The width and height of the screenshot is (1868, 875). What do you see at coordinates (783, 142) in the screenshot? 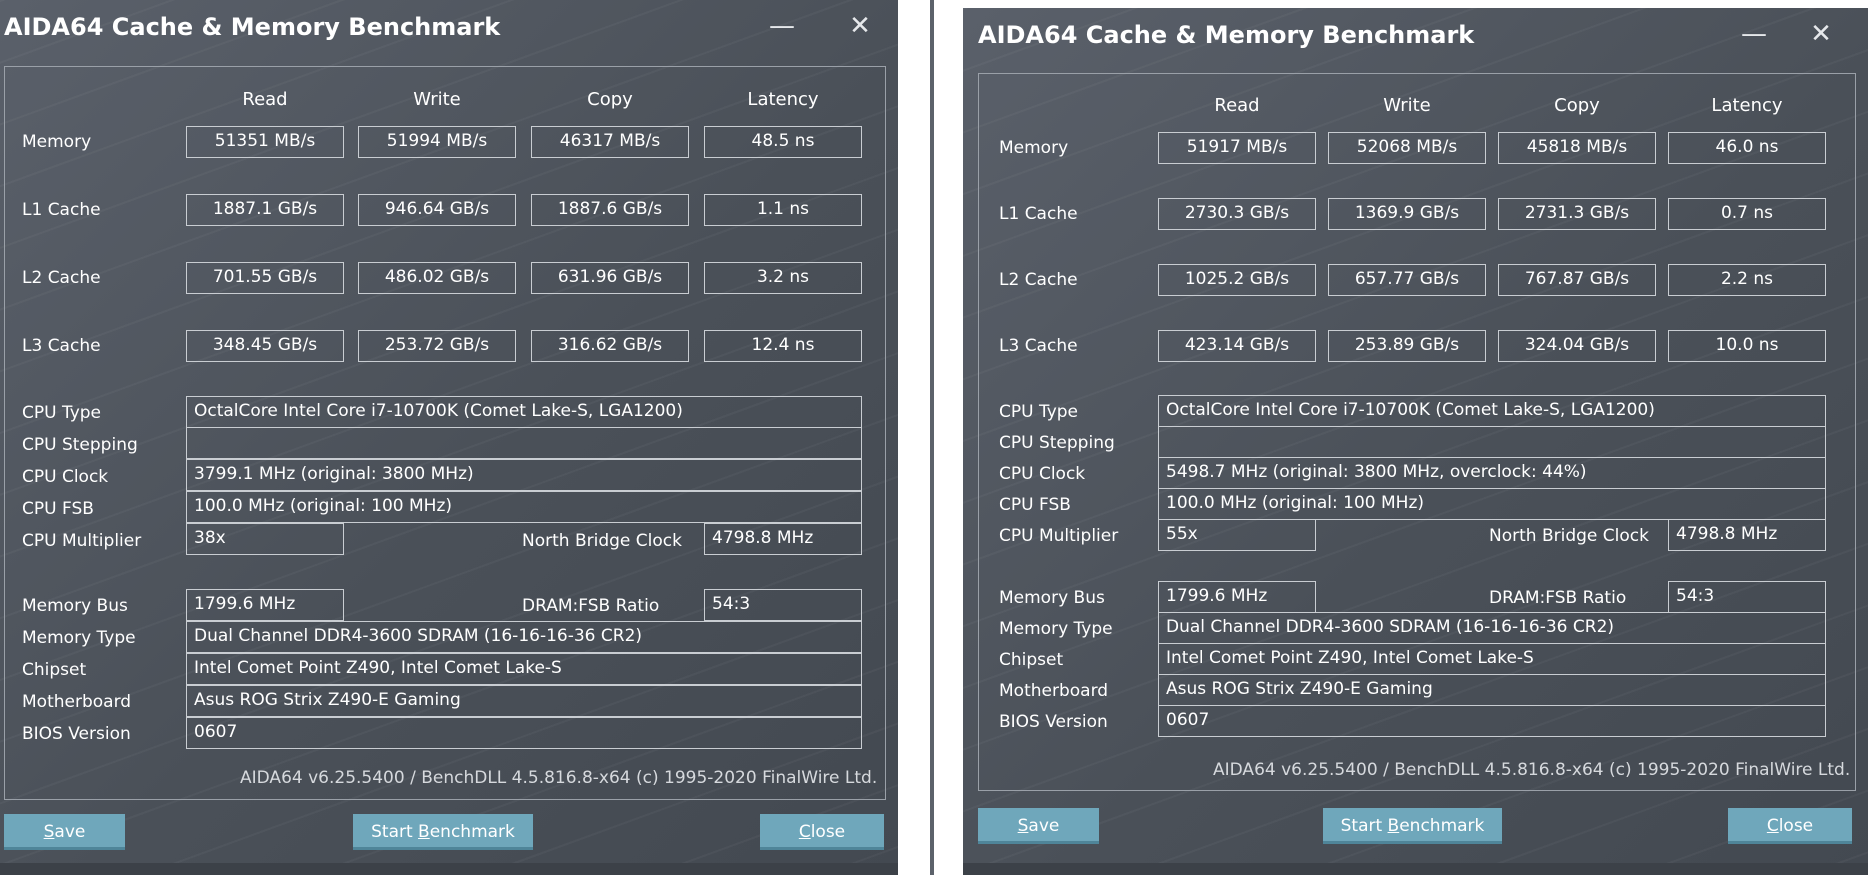
I see `memory-latency-value: 48.5 ns` at bounding box center [783, 142].